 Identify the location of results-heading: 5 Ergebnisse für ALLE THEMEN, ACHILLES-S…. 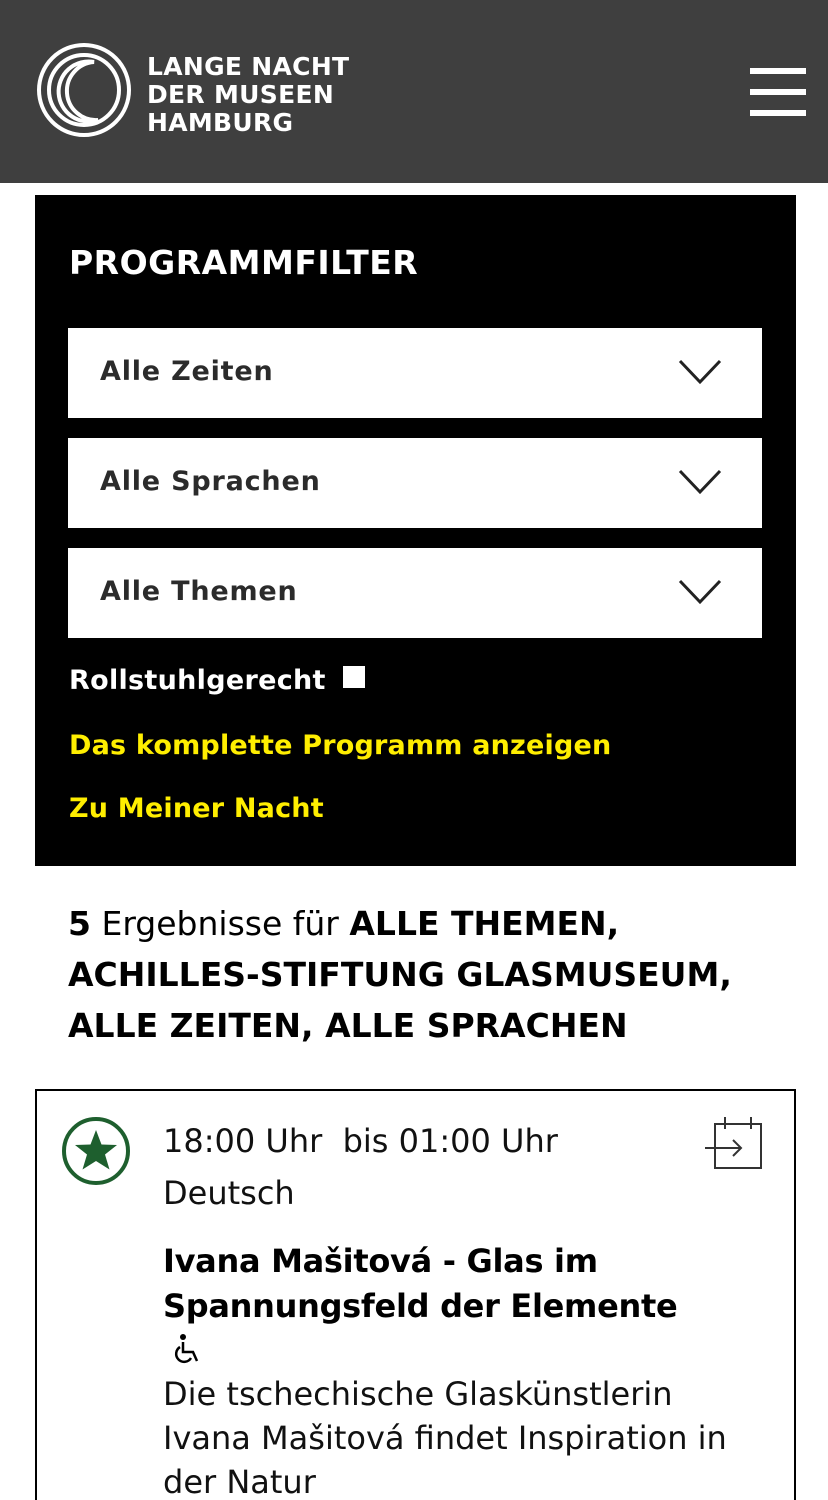
(428, 974).